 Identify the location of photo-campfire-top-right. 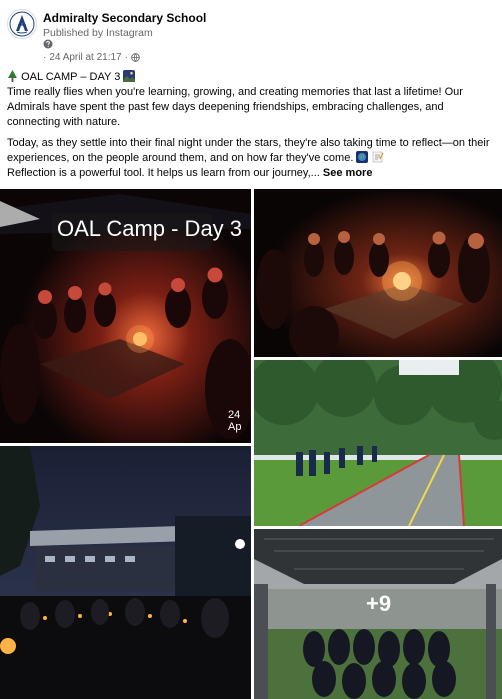
(378, 273).